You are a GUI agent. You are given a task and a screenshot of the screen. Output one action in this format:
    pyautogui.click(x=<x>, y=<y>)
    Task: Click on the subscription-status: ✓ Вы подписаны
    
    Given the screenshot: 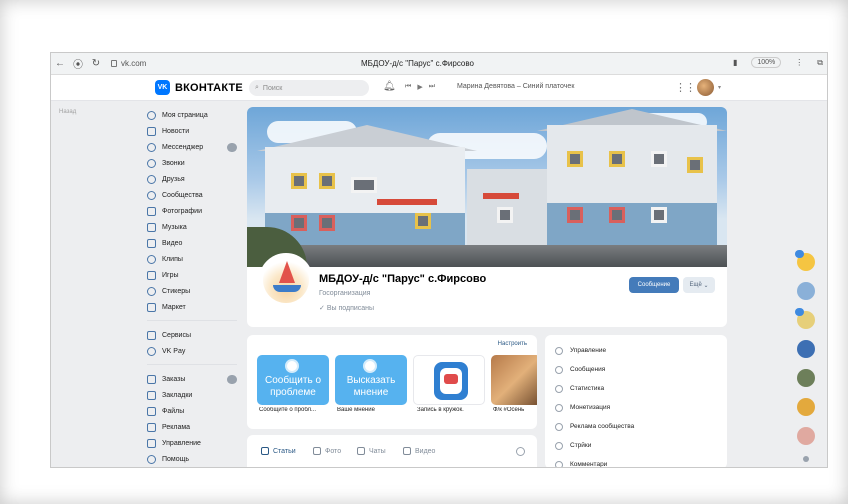 What is the action you would take?
    pyautogui.click(x=346, y=308)
    